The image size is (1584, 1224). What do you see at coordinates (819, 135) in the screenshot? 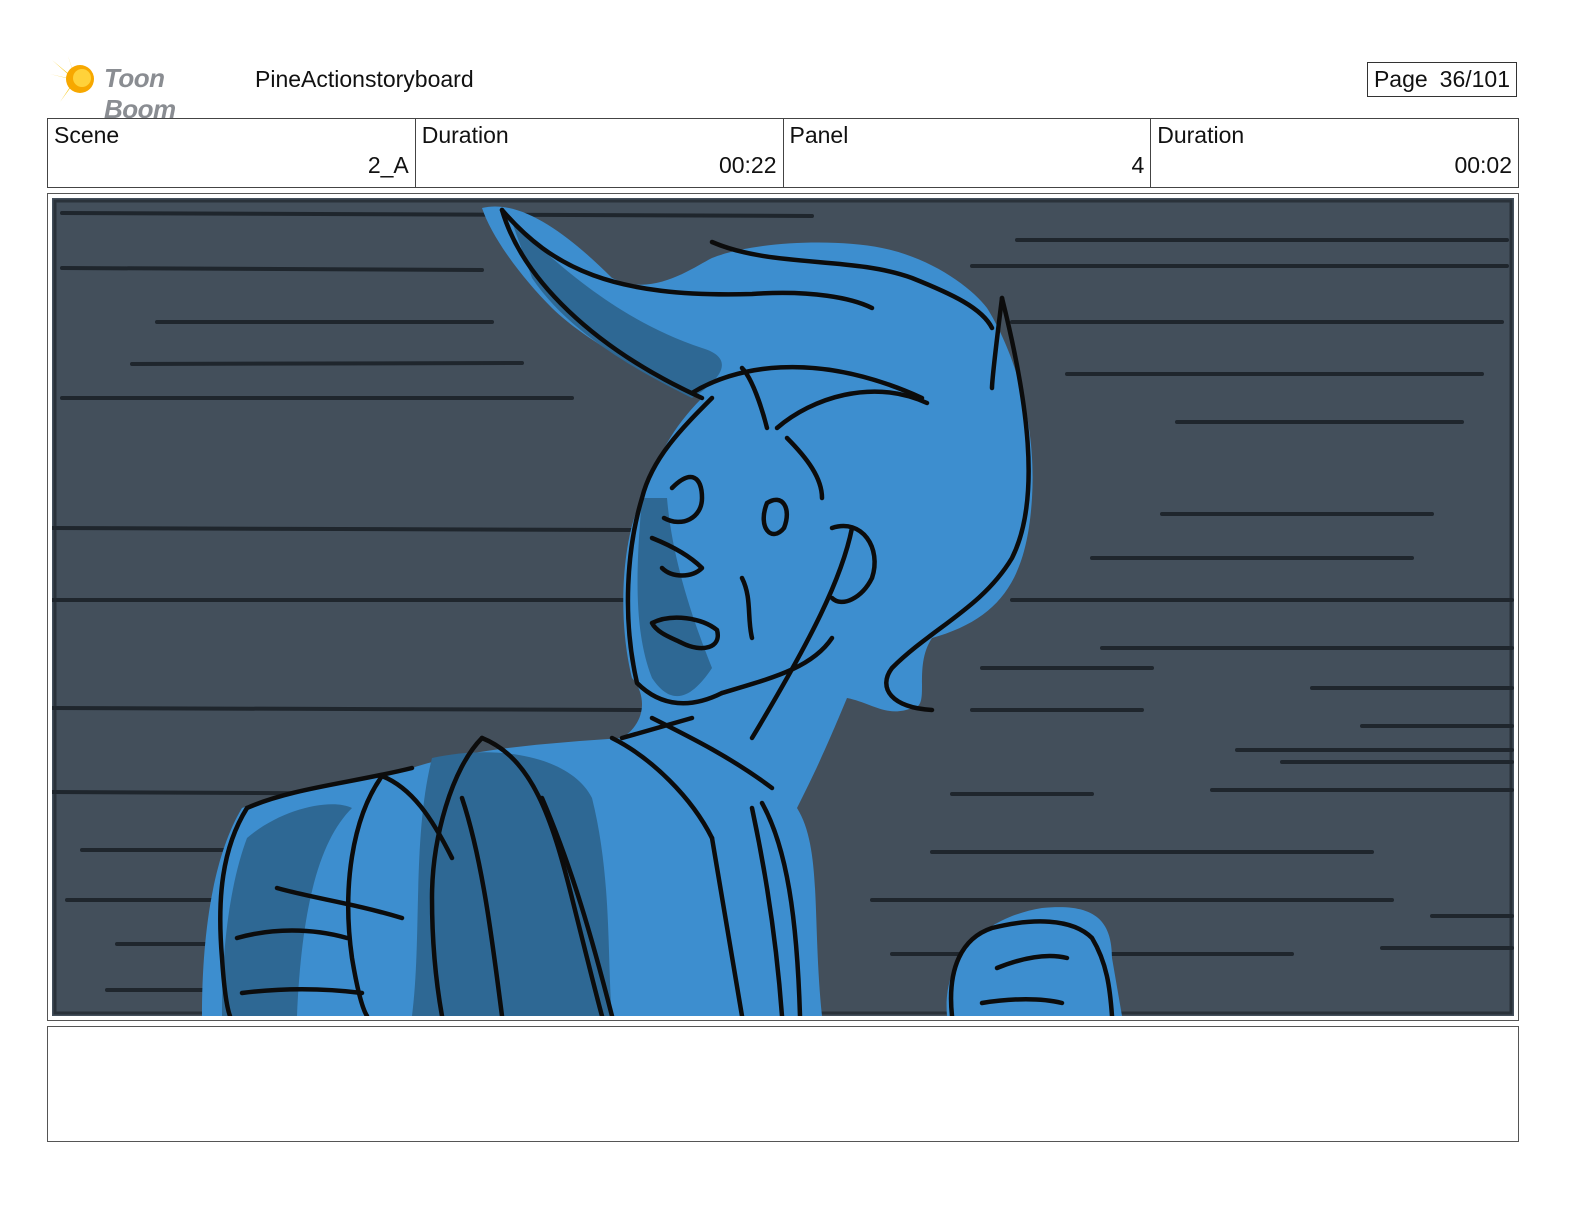
I see `panel-label: Panel` at bounding box center [819, 135].